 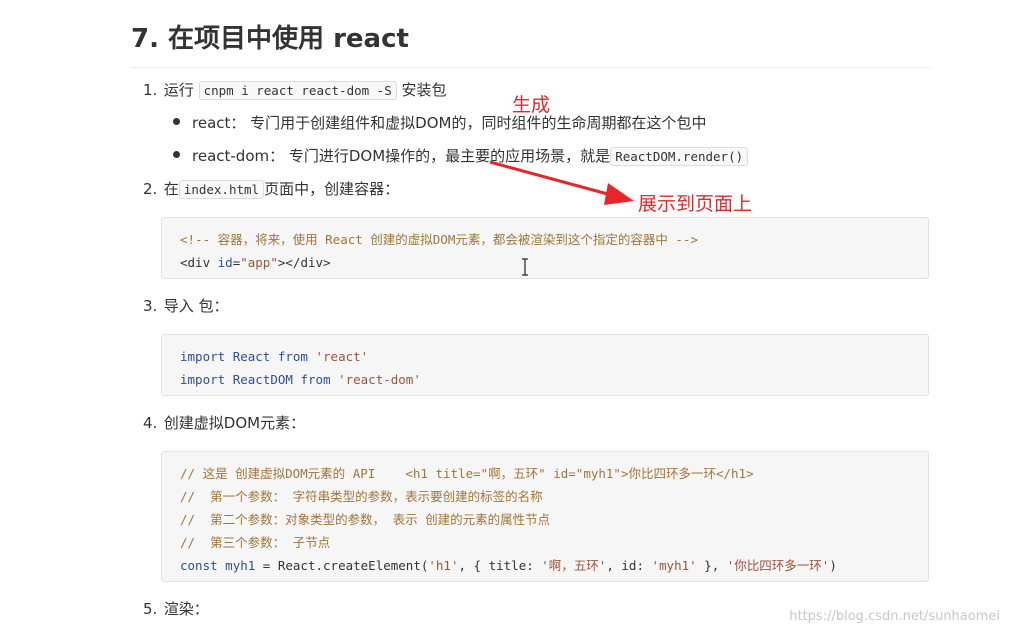 What do you see at coordinates (150, 90) in the screenshot?
I see `step-number: 1.` at bounding box center [150, 90].